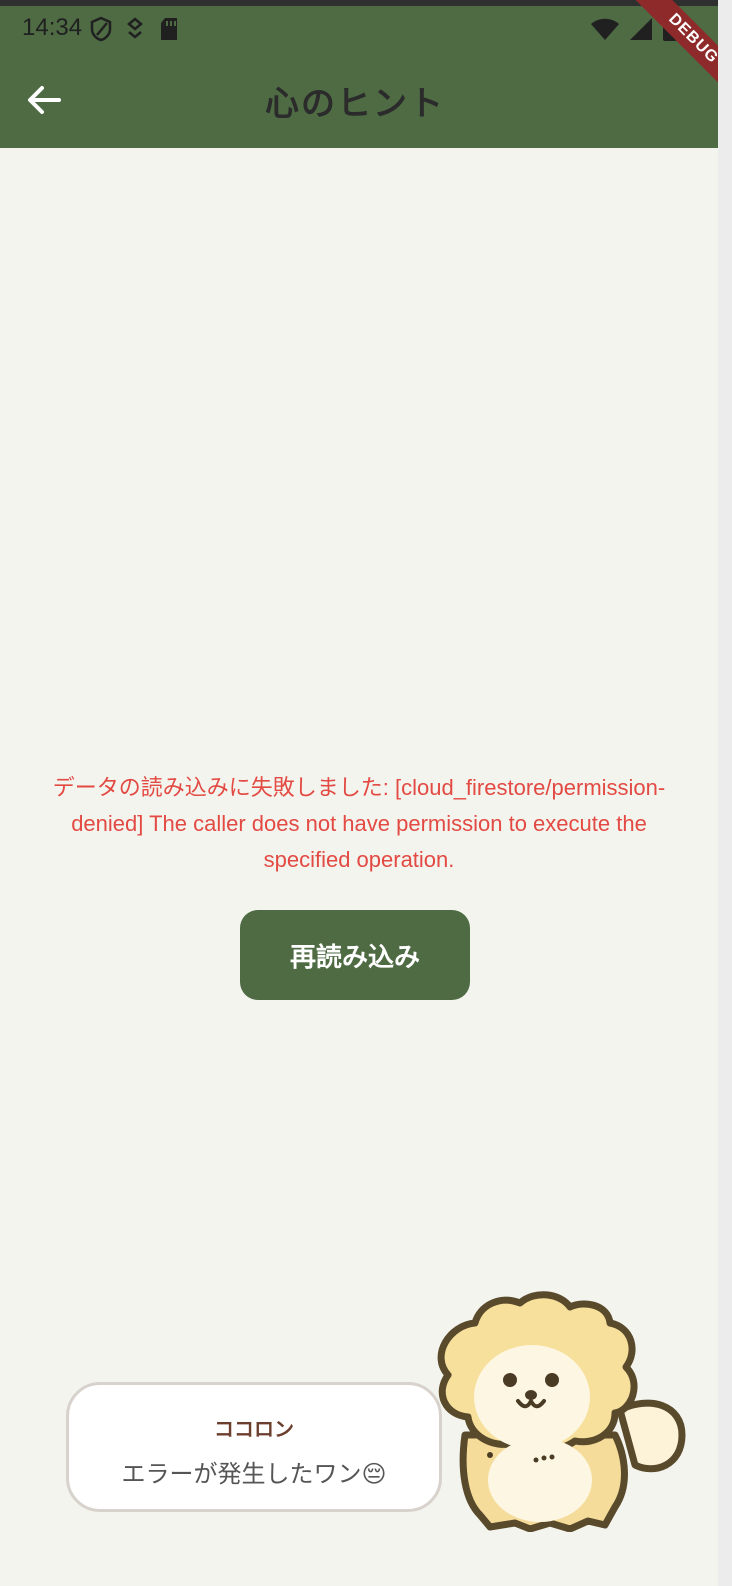 The image size is (732, 1586). Describe the element at coordinates (641, 31) in the screenshot. I see `signal-icon` at that location.